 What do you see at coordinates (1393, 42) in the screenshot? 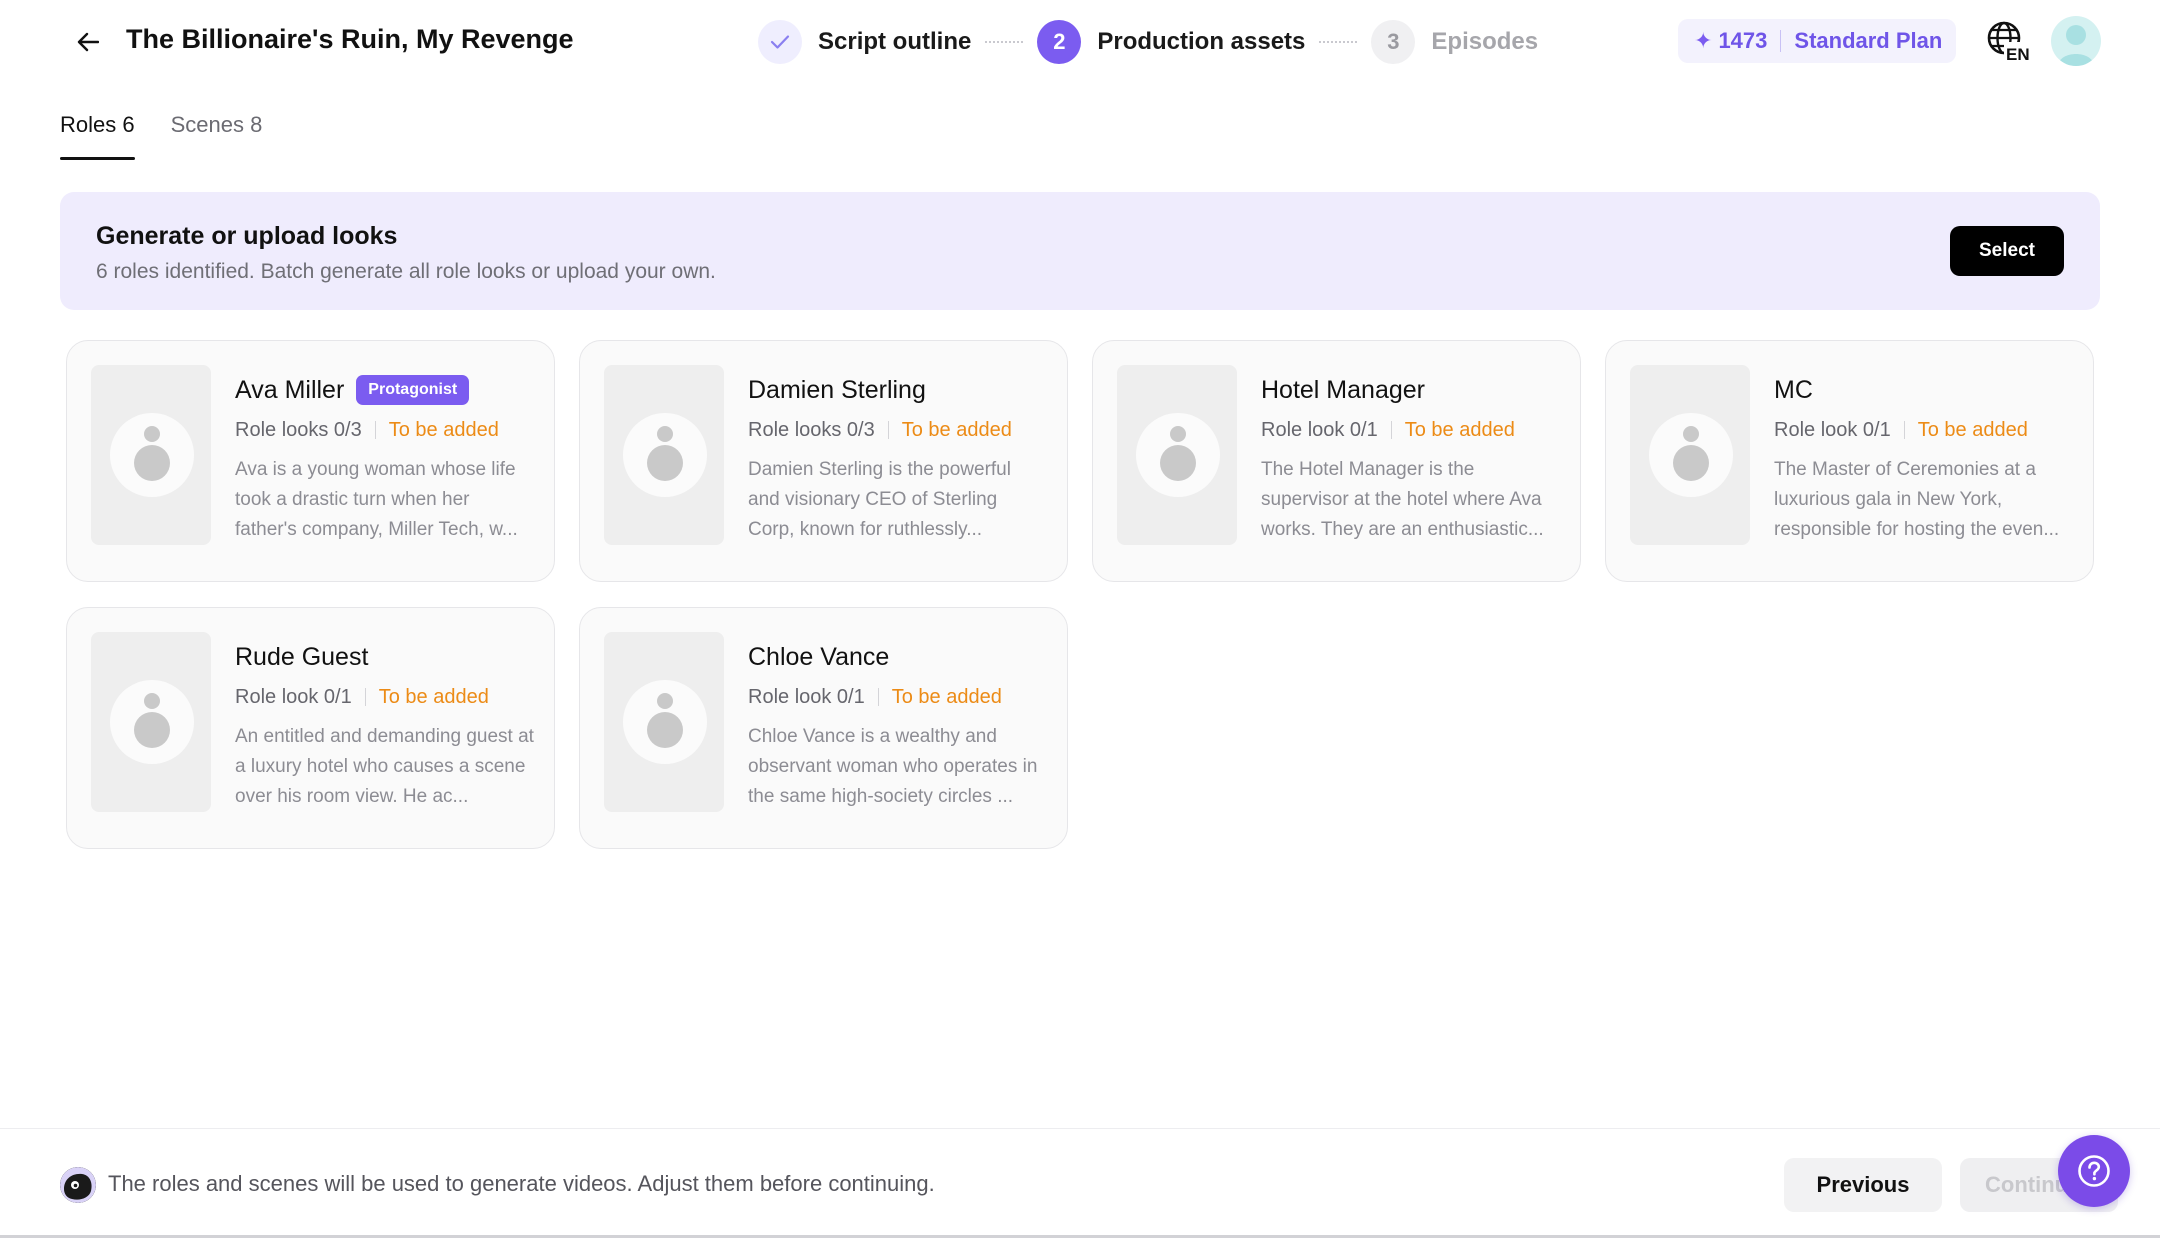
I see `step-3-indicator: 3` at bounding box center [1393, 42].